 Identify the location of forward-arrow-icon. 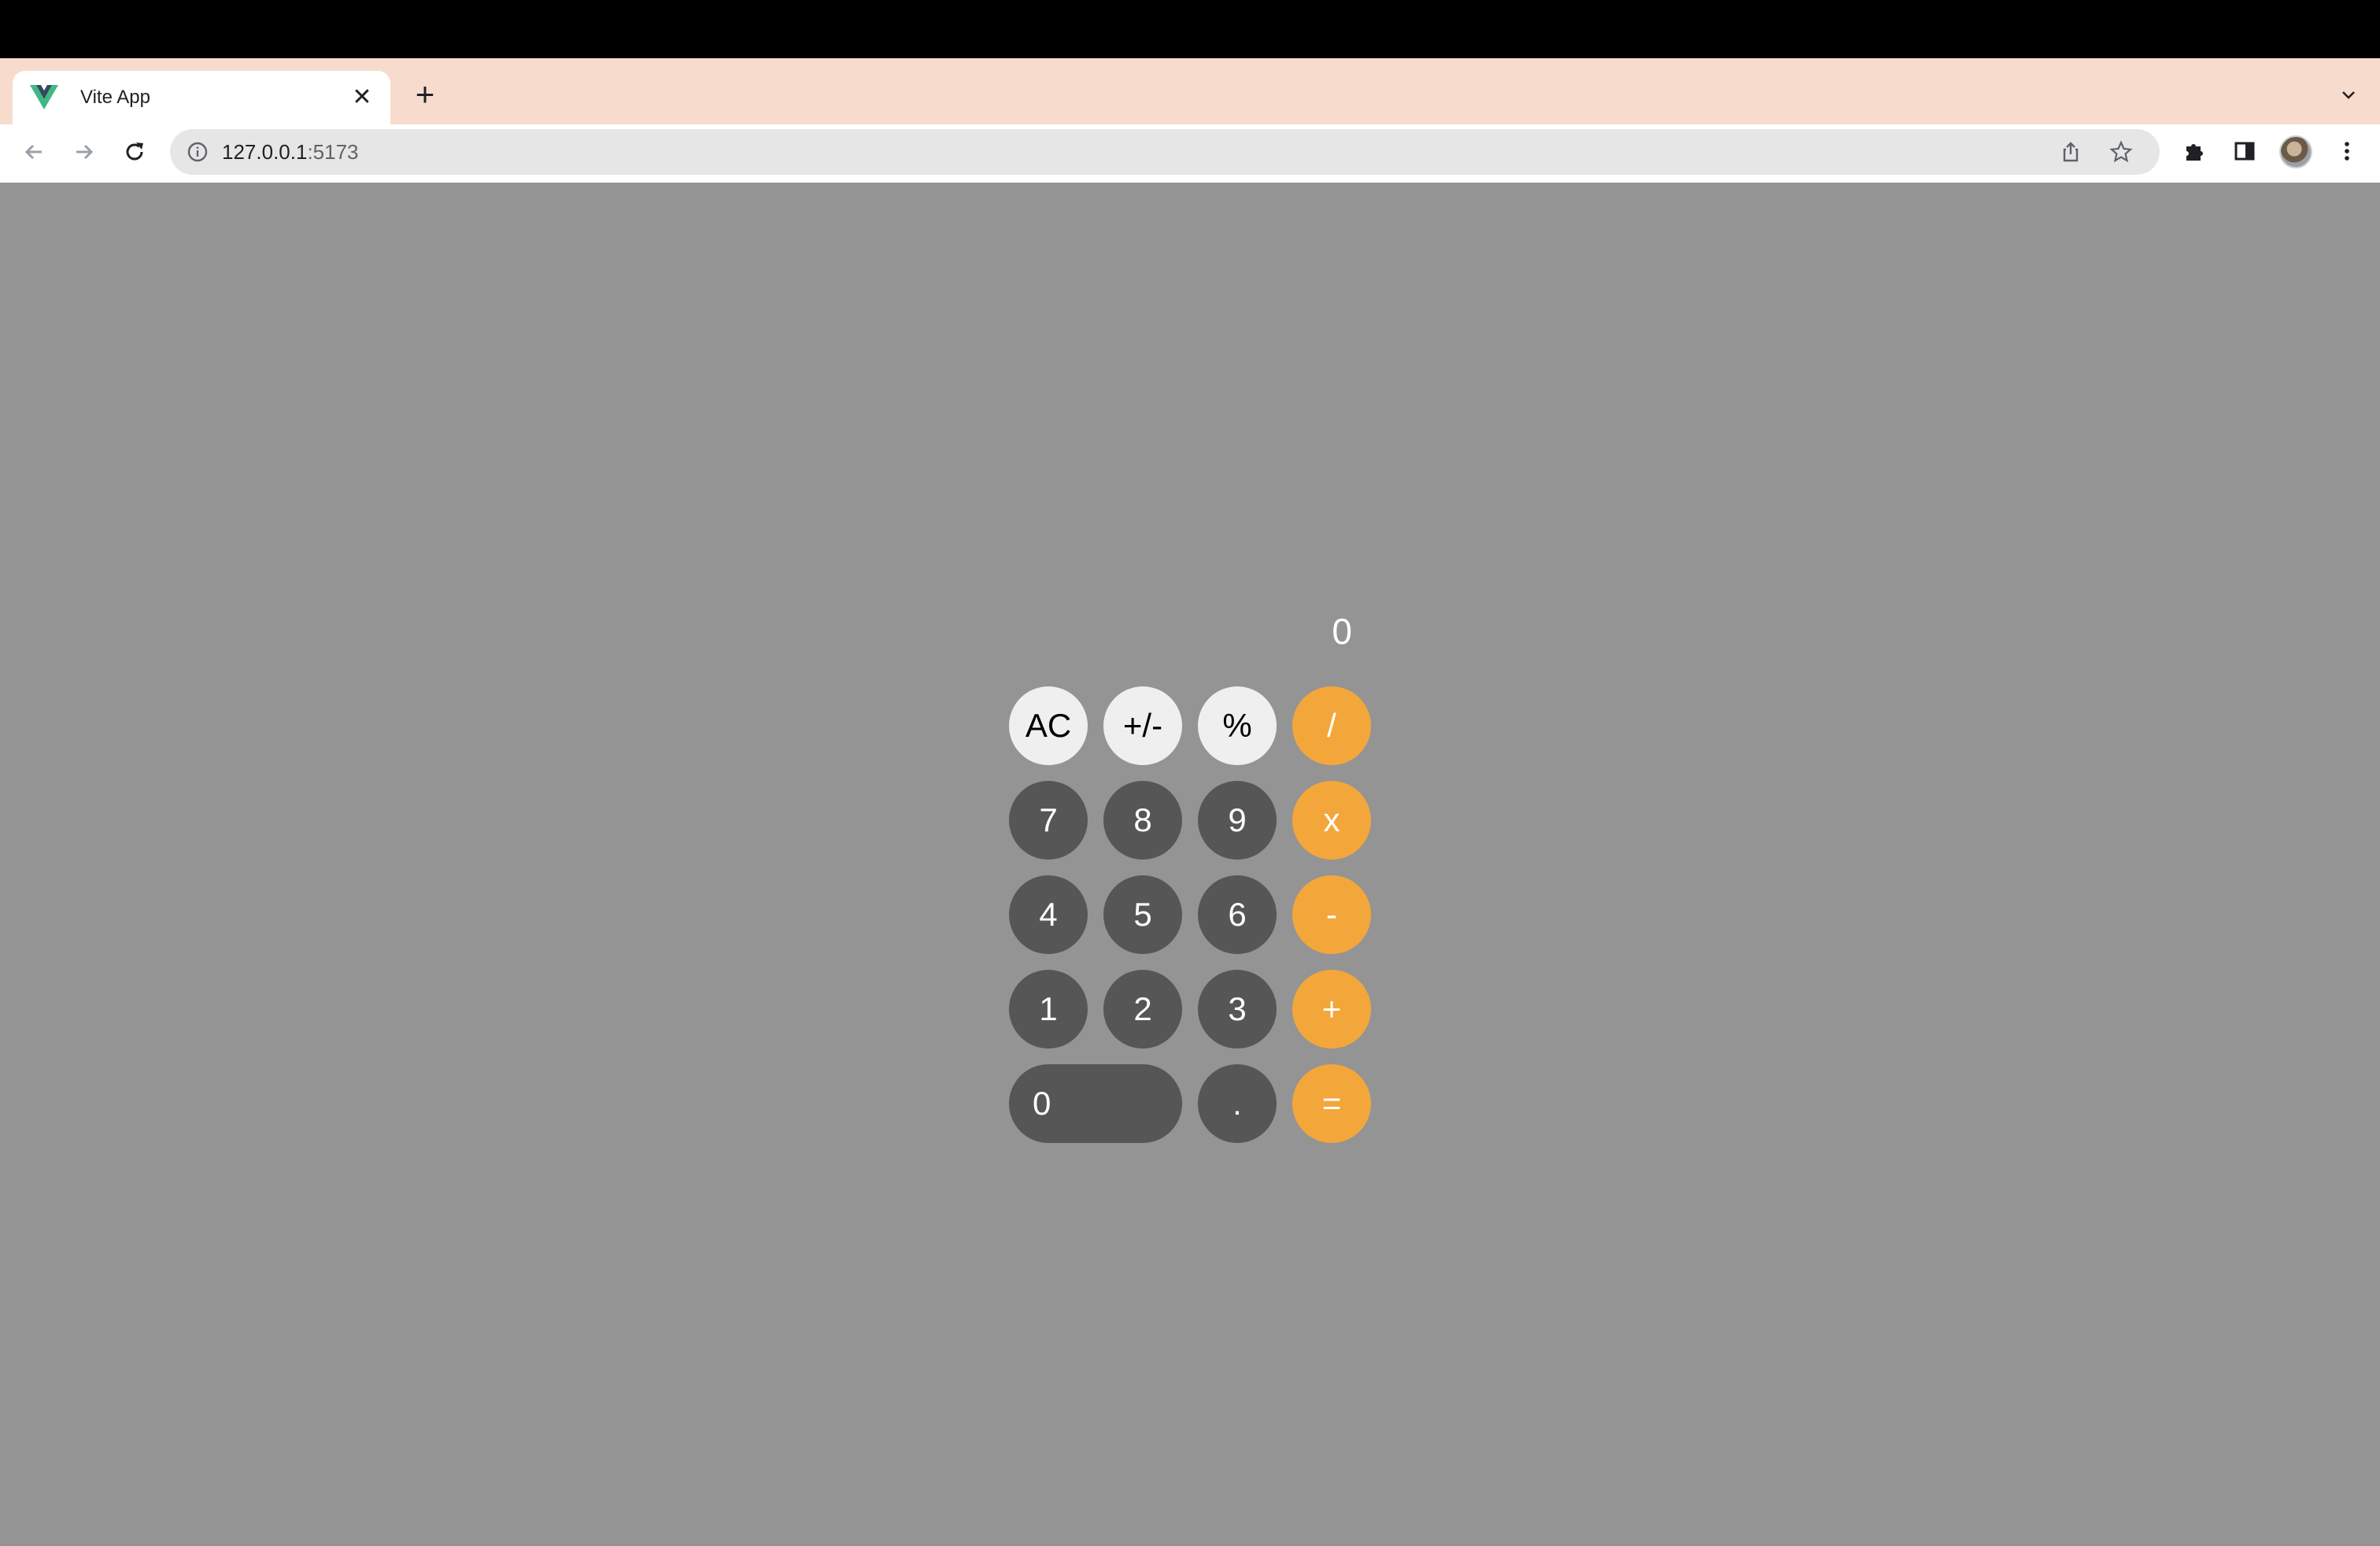
(84, 152).